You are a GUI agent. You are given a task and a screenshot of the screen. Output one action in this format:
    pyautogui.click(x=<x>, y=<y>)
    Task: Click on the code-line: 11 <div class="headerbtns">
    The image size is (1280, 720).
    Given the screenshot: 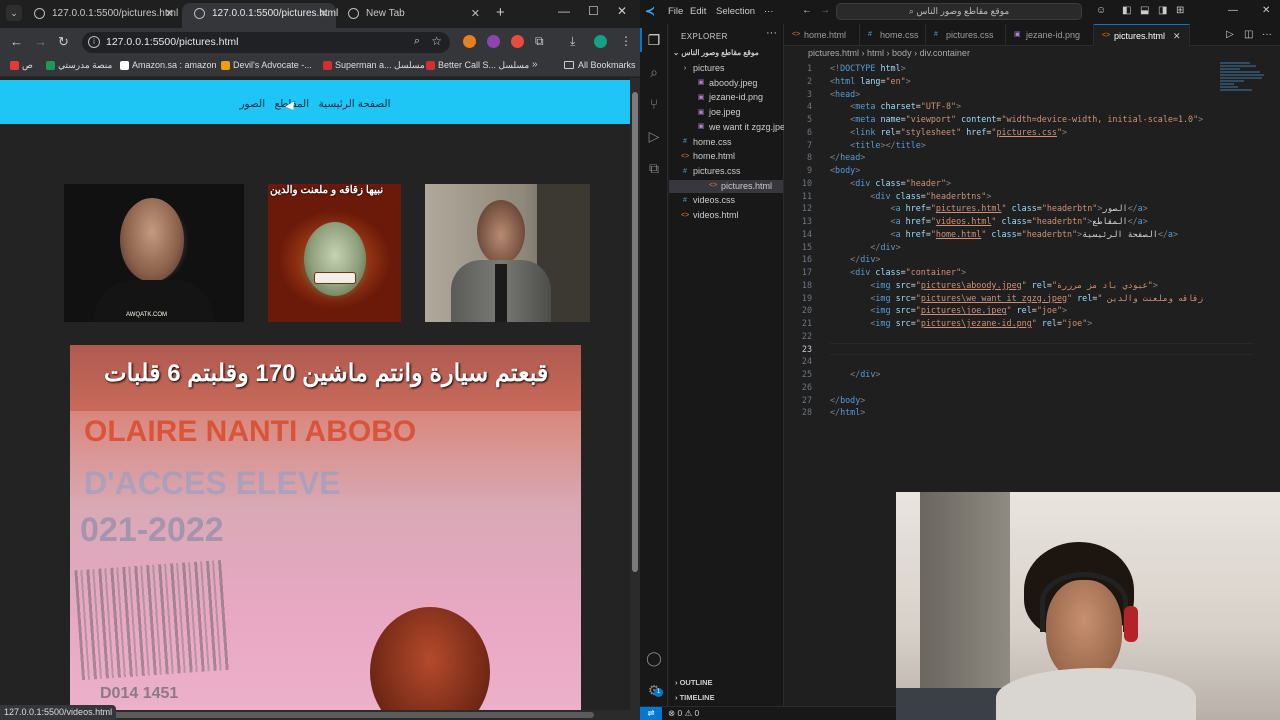 What is the action you would take?
    pyautogui.click(x=1019, y=196)
    